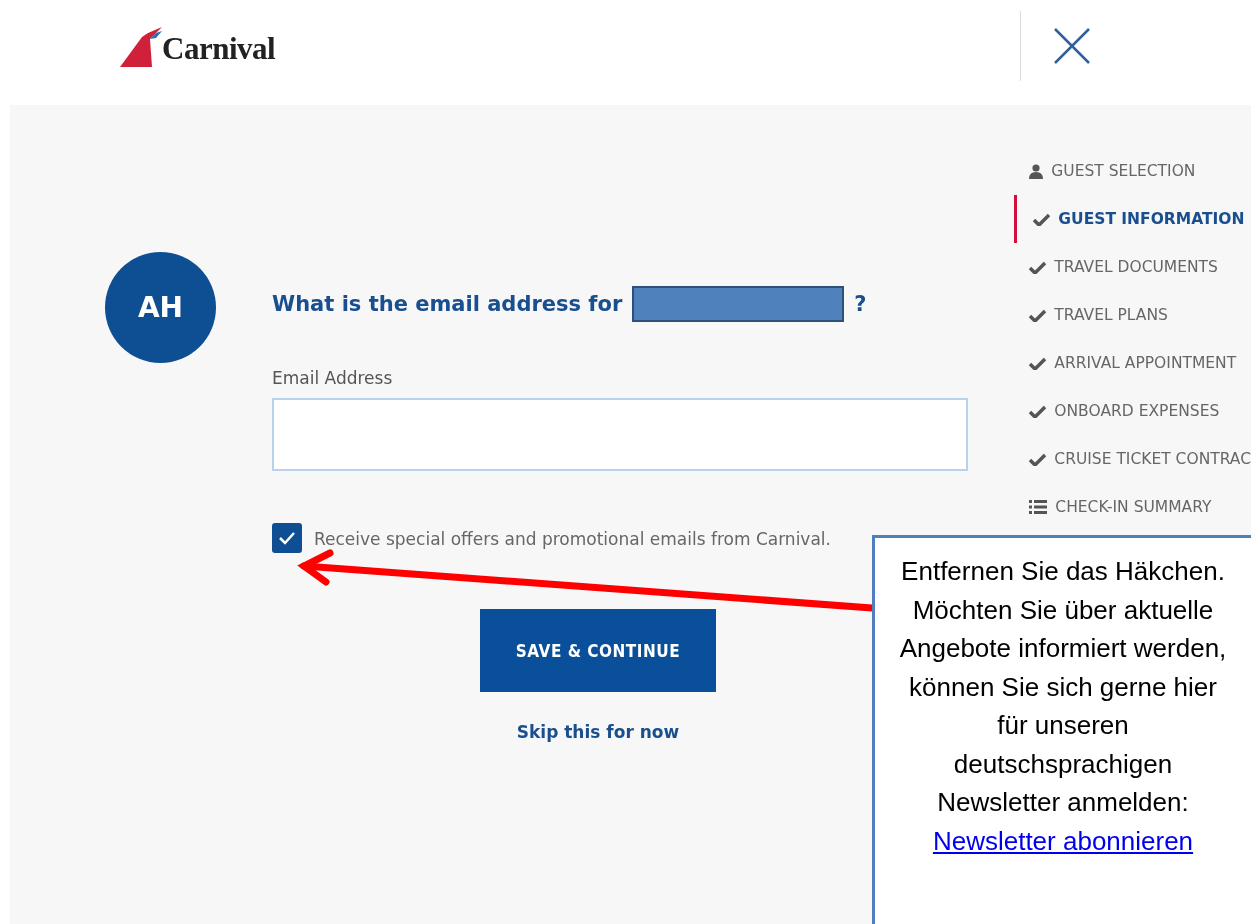 The image size is (1251, 924). I want to click on offers-checkbox, so click(287, 538).